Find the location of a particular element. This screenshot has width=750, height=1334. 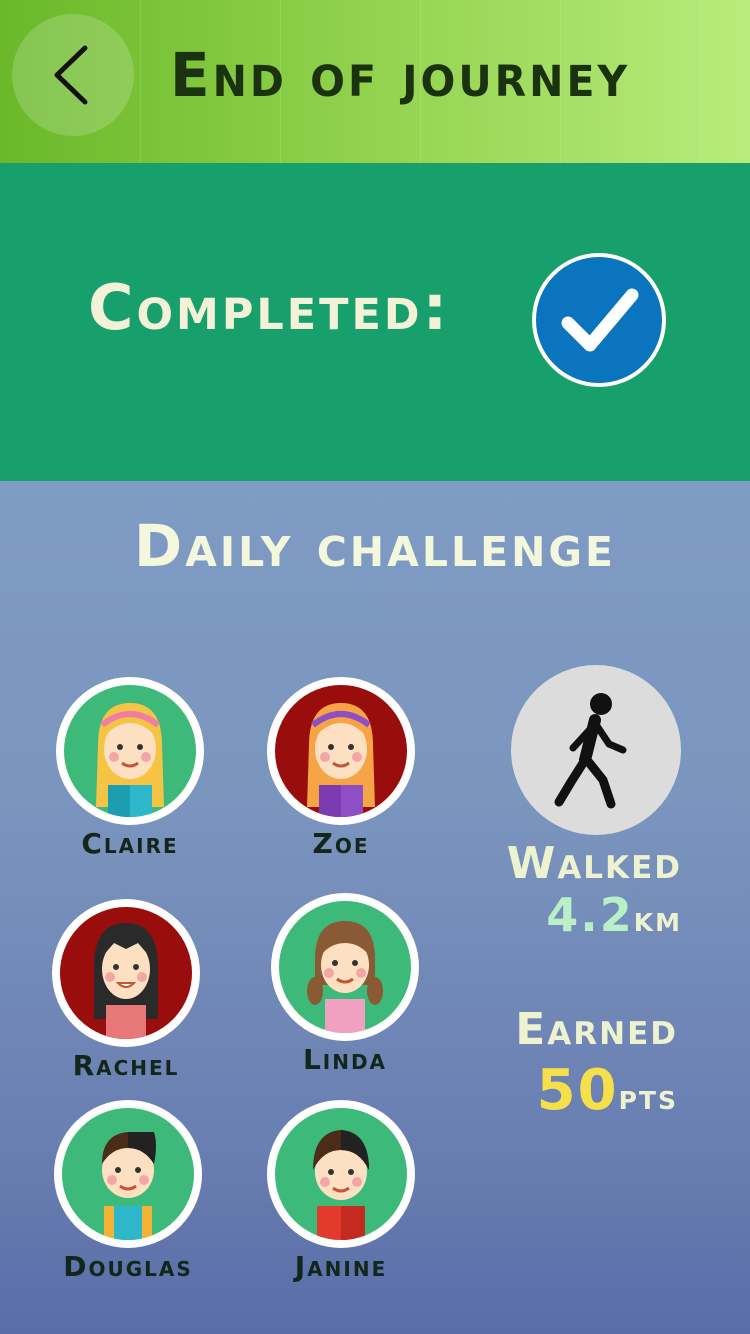

earned-label: Earned is located at coordinates (596, 1029).